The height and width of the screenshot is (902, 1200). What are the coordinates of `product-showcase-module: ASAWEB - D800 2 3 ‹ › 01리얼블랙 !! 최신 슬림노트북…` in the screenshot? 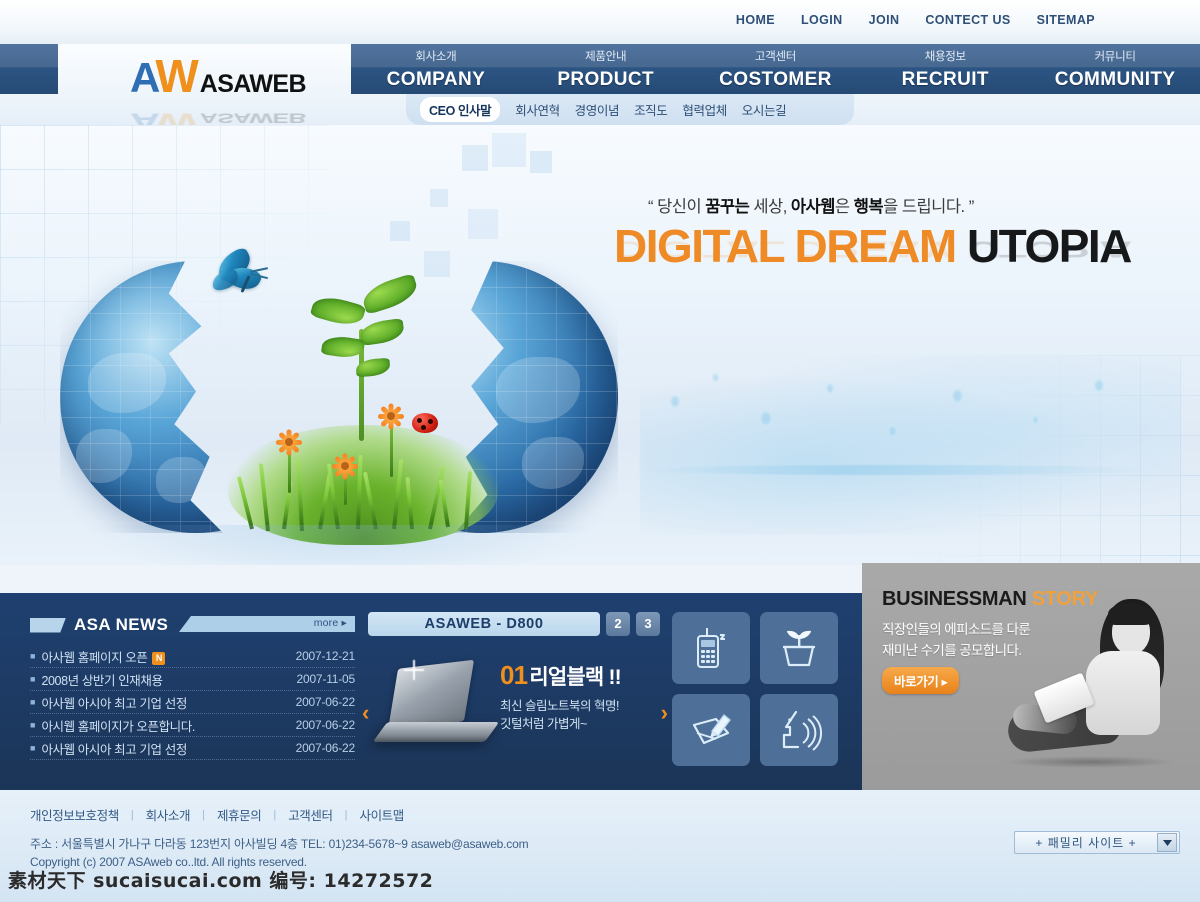 It's located at (515, 692).